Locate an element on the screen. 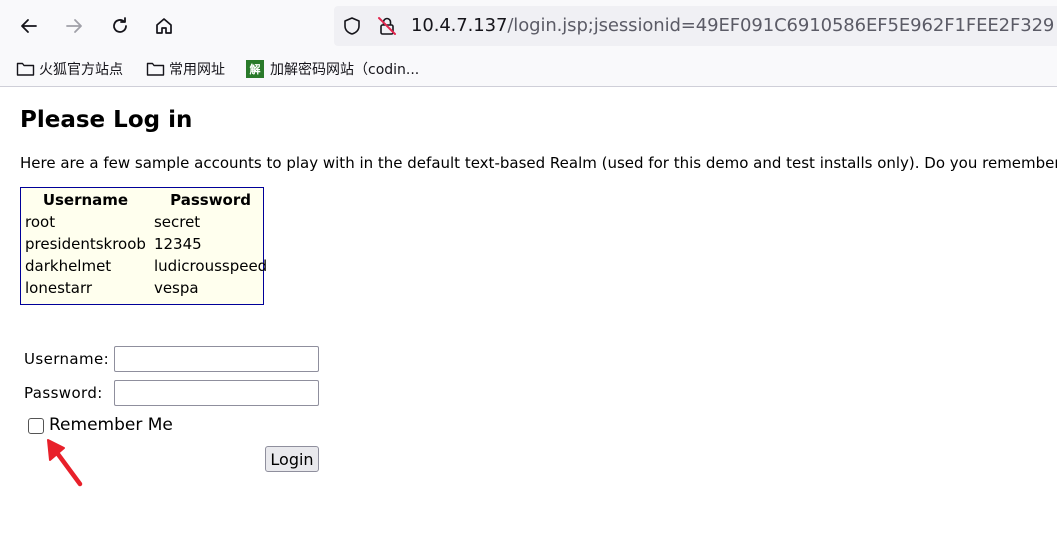 The height and width of the screenshot is (547, 1057). password-cell: 12345 is located at coordinates (177, 244).